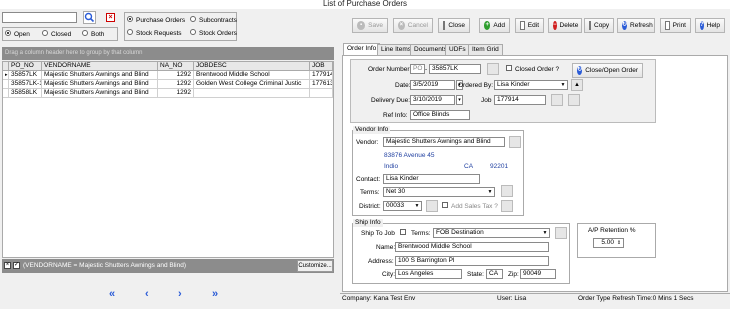 This screenshot has height=309, width=730. Describe the element at coordinates (39, 17) in the screenshot. I see `search-input` at that location.